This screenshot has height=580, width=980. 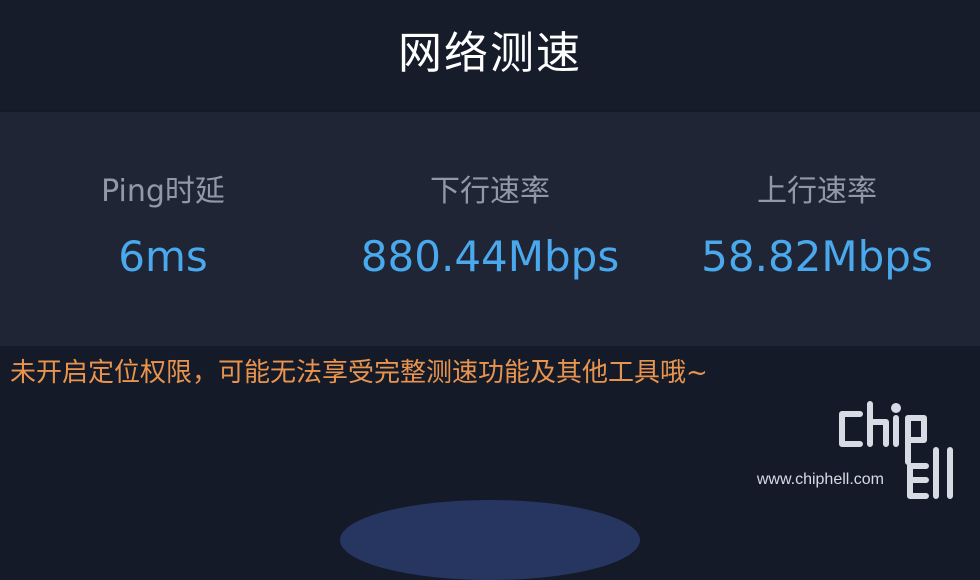 What do you see at coordinates (490, 540) in the screenshot?
I see `speed-dial-arc` at bounding box center [490, 540].